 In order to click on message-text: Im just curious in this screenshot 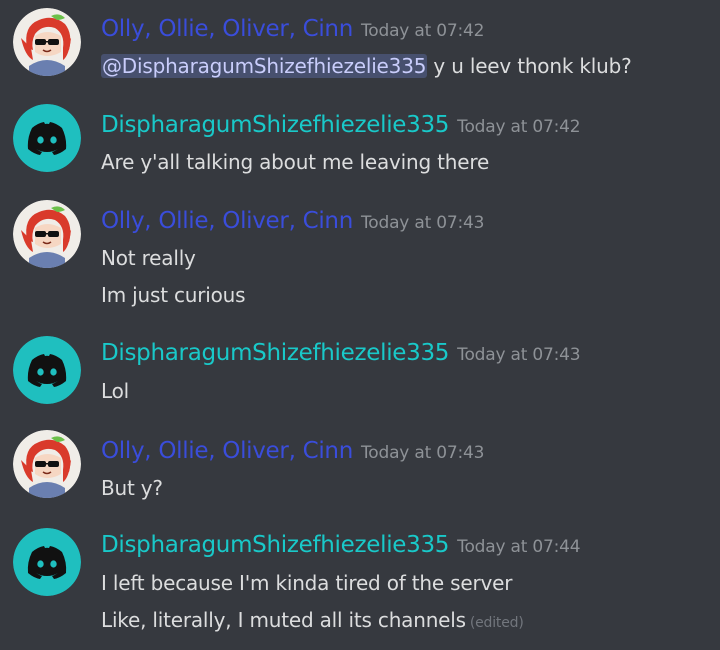, I will do `click(173, 295)`.